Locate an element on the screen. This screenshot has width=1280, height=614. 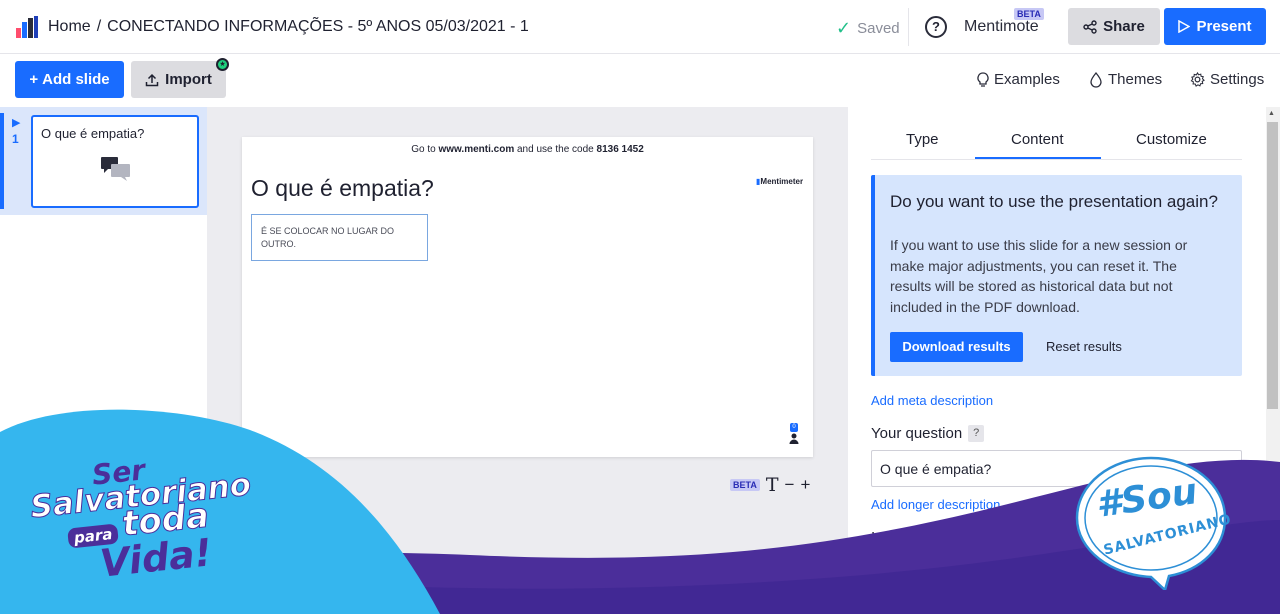
mentimeter-logo-icon is located at coordinates (27, 27).